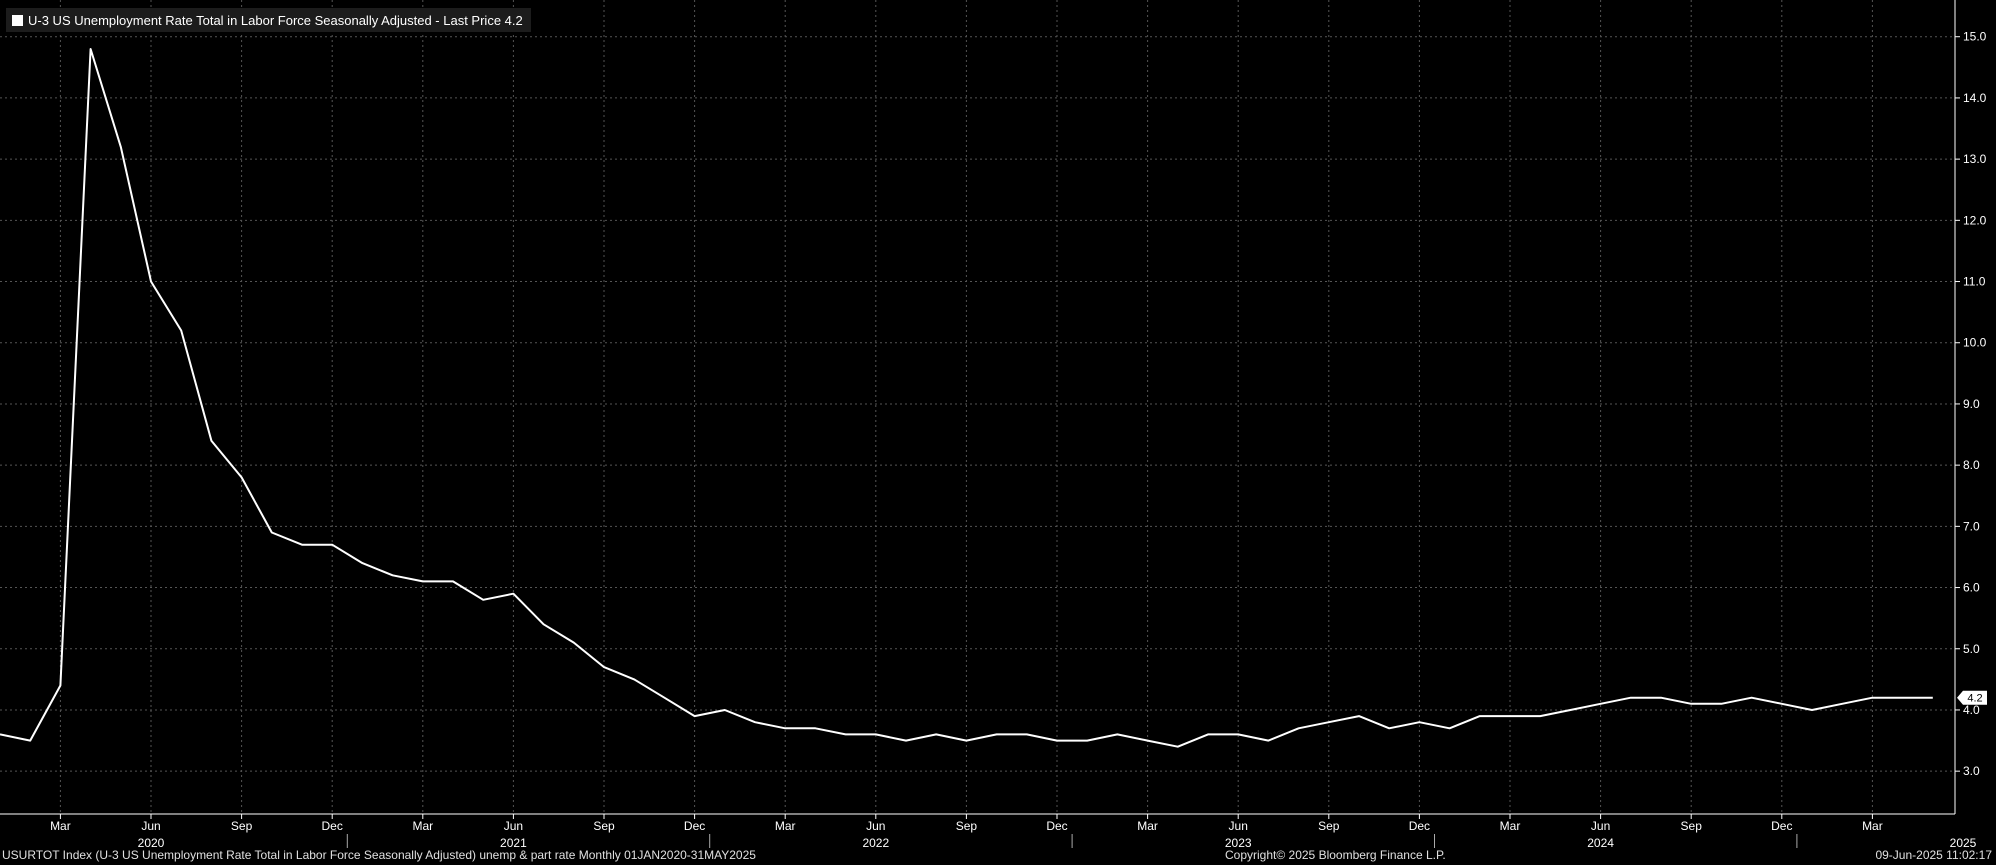 The height and width of the screenshot is (865, 1996). What do you see at coordinates (1971, 771) in the screenshot?
I see `y-tick-label: 3.0` at bounding box center [1971, 771].